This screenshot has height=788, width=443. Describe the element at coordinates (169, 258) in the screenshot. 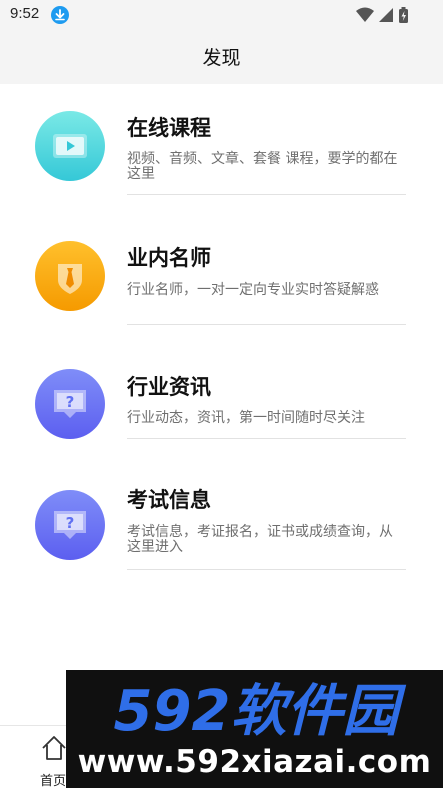

I see `item-title: 业内名师` at that location.